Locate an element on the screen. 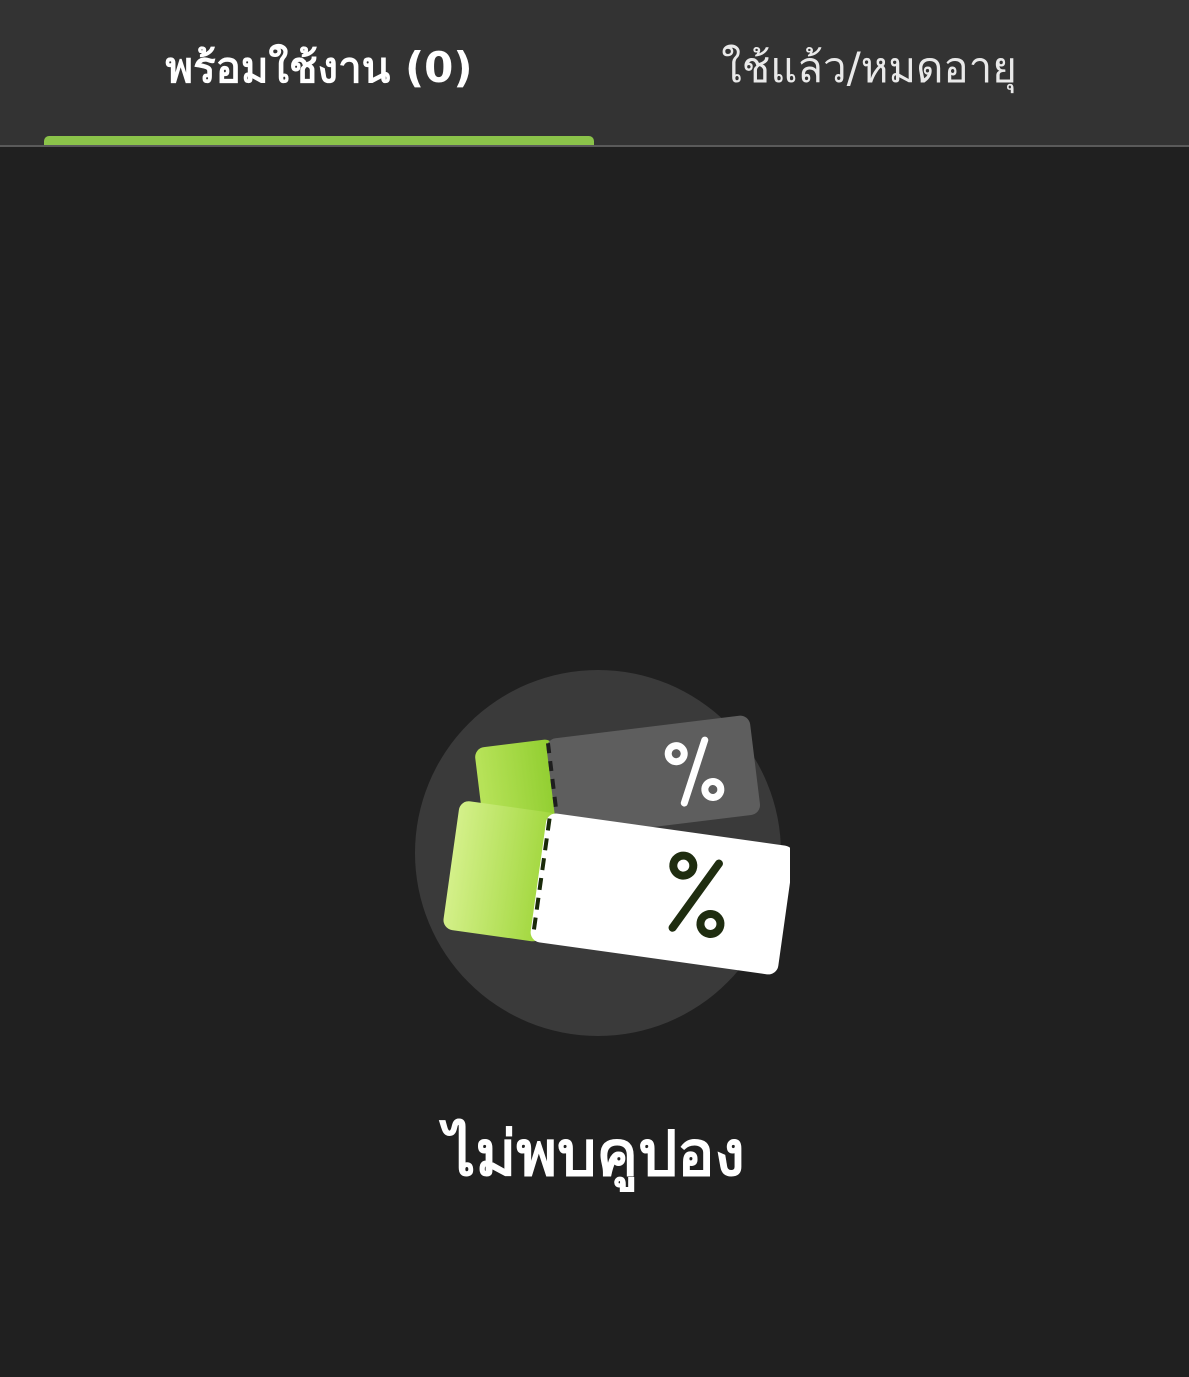 The image size is (1189, 1377). tab-available: พร้อมใช้งาน (0) is located at coordinates (319, 72).